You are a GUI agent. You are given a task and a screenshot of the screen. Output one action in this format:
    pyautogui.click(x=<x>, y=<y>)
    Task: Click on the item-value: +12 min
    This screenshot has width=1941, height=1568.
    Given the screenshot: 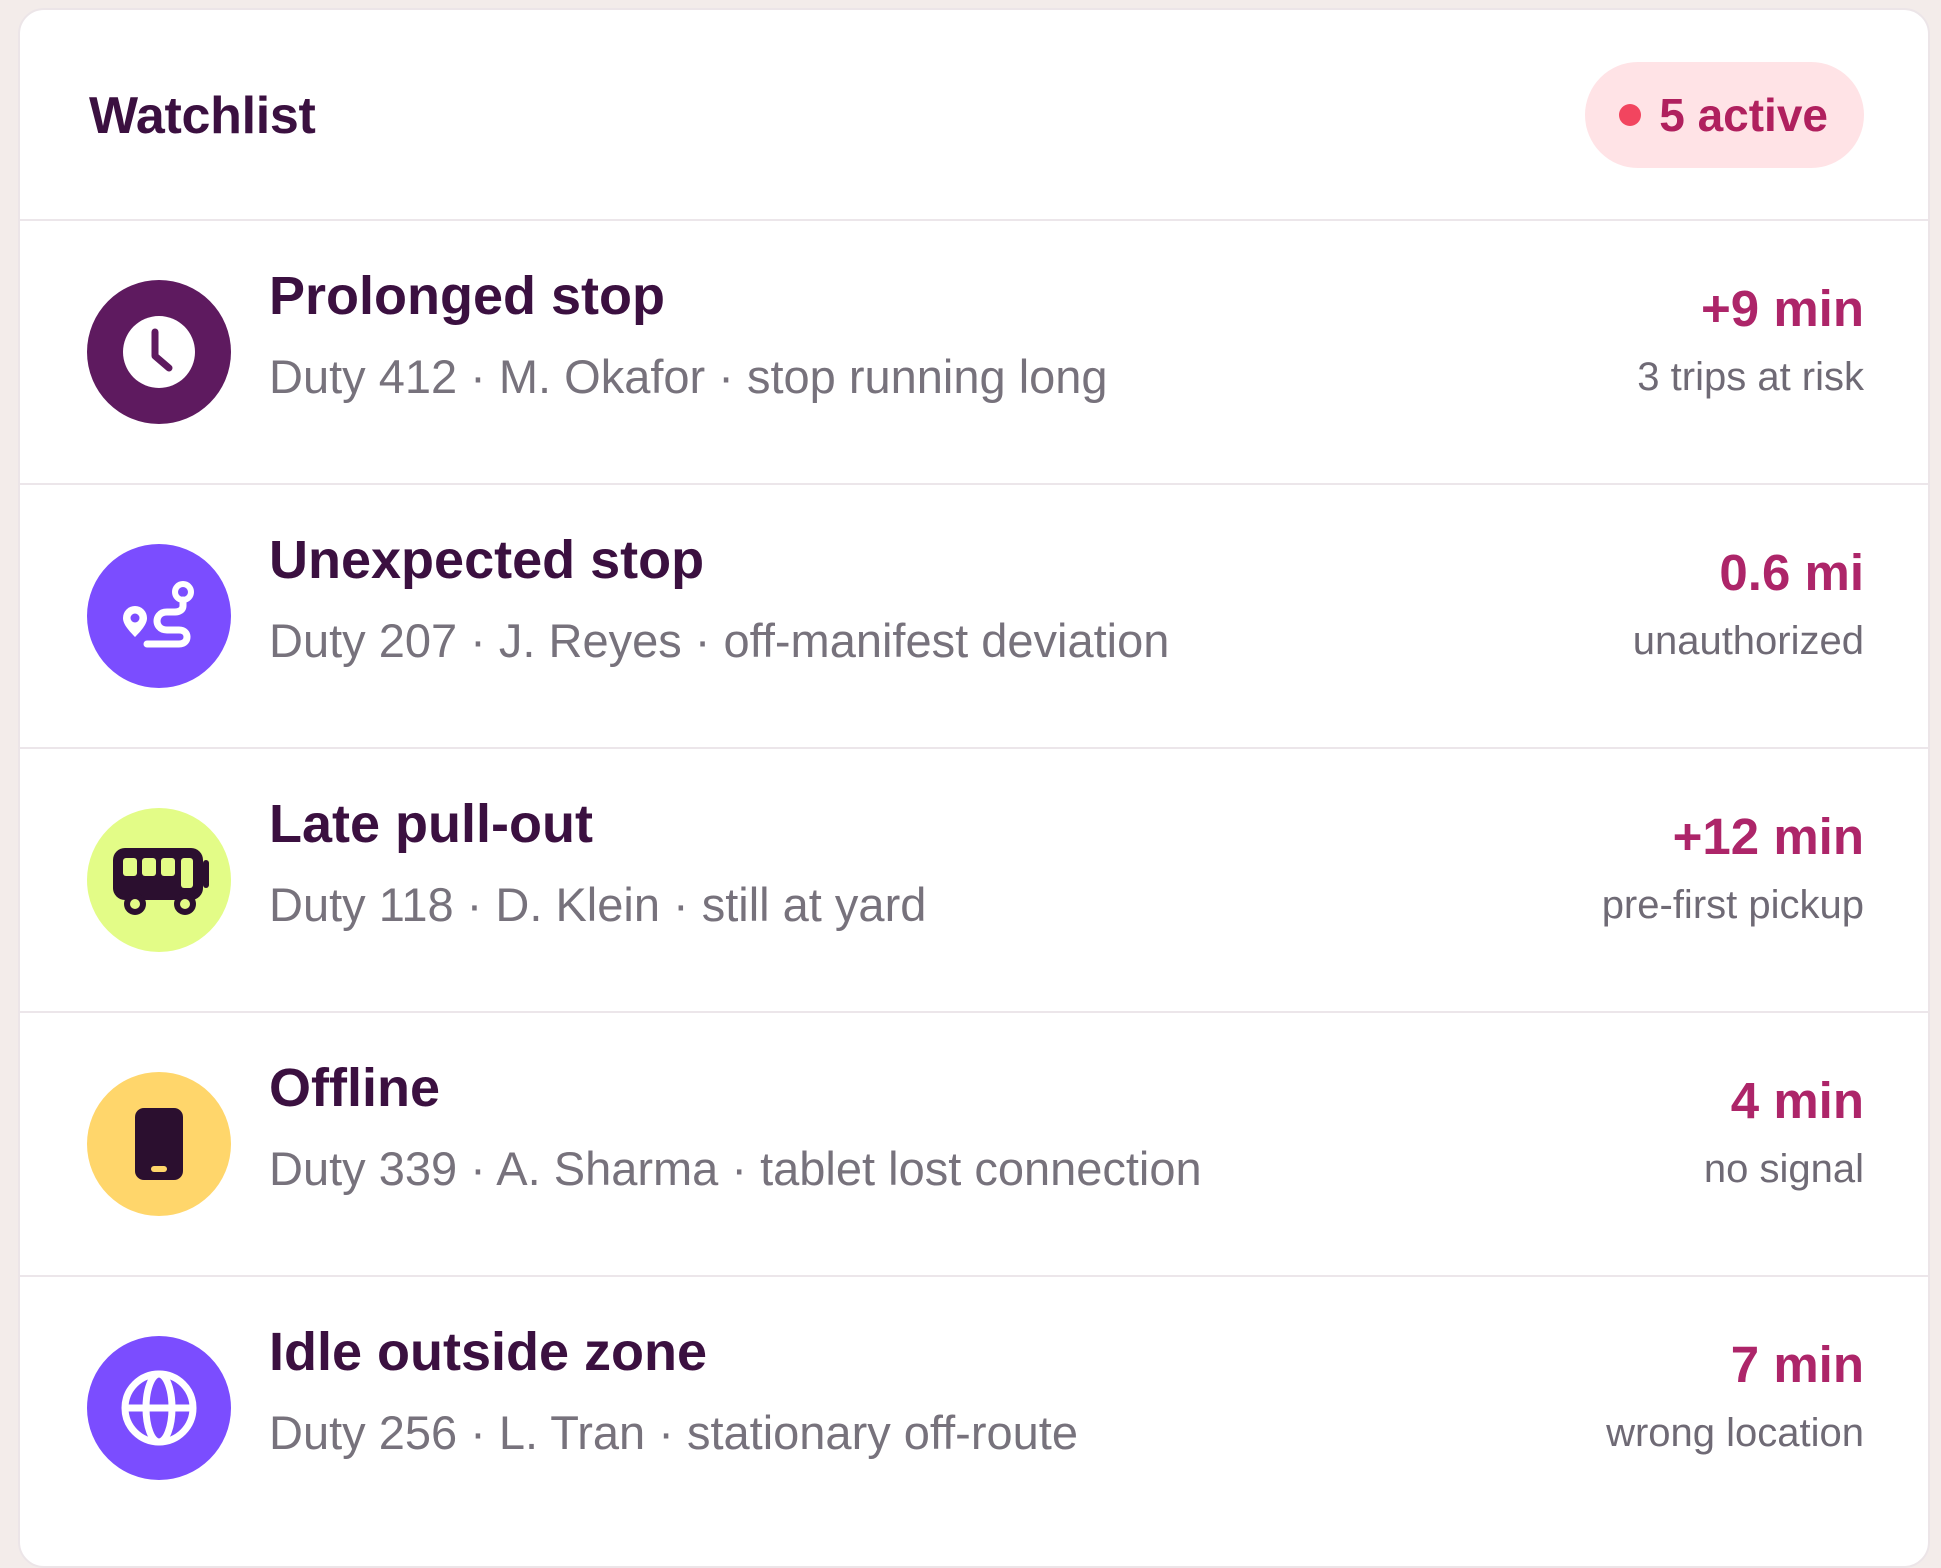 What is the action you would take?
    pyautogui.click(x=1768, y=836)
    